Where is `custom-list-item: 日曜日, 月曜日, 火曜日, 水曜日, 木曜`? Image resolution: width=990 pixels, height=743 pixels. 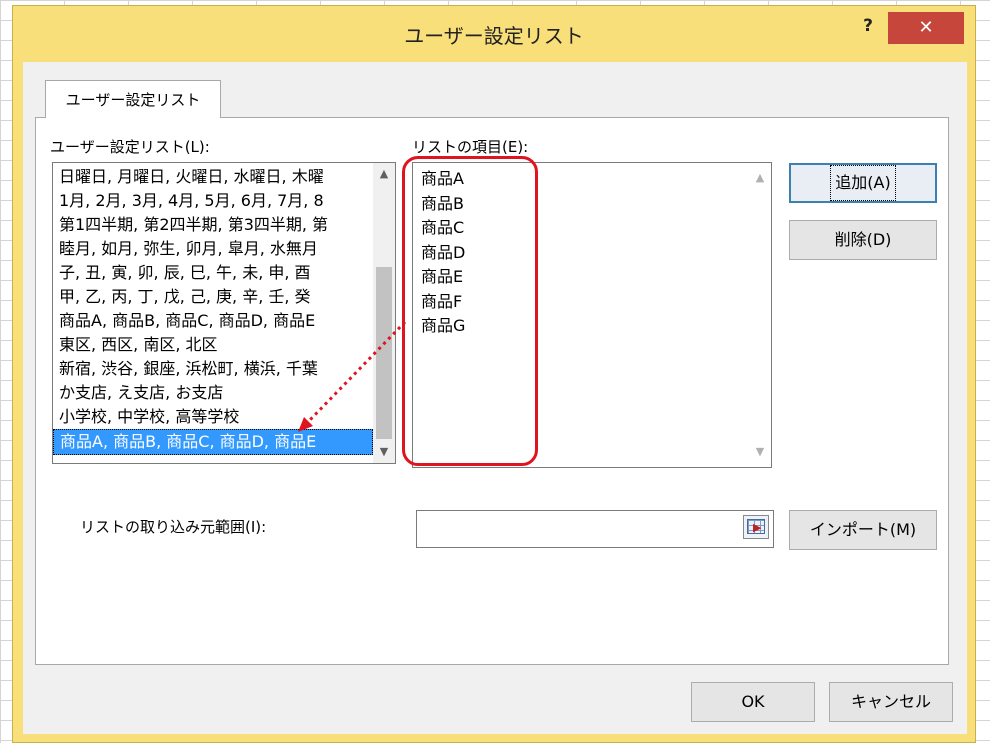
custom-list-item: 日曜日, 月曜日, 火曜日, 水曜日, 木曜 is located at coordinates (213, 177).